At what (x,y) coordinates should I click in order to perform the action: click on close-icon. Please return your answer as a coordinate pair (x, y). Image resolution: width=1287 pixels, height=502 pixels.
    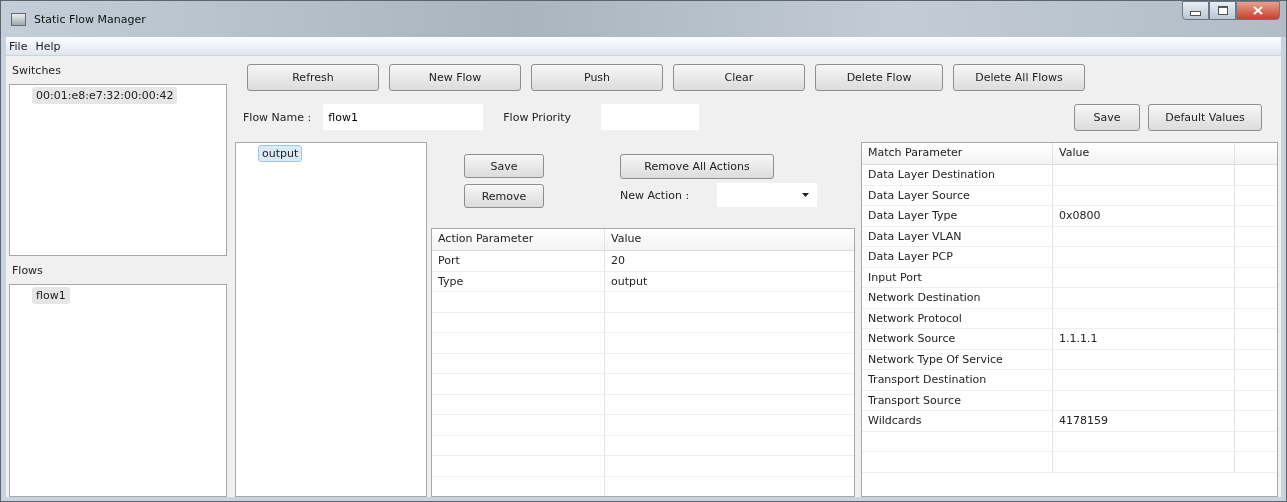
    Looking at the image, I should click on (1258, 10).